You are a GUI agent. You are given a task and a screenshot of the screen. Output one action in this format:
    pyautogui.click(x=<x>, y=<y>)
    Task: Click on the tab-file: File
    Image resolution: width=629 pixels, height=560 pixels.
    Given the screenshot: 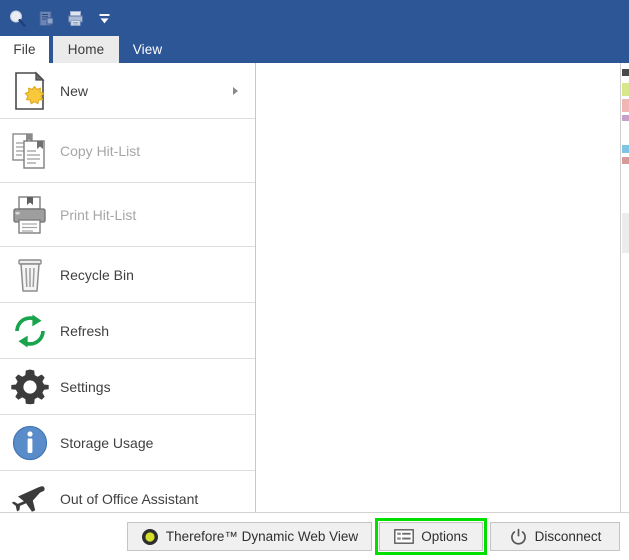 What is the action you would take?
    pyautogui.click(x=24, y=49)
    